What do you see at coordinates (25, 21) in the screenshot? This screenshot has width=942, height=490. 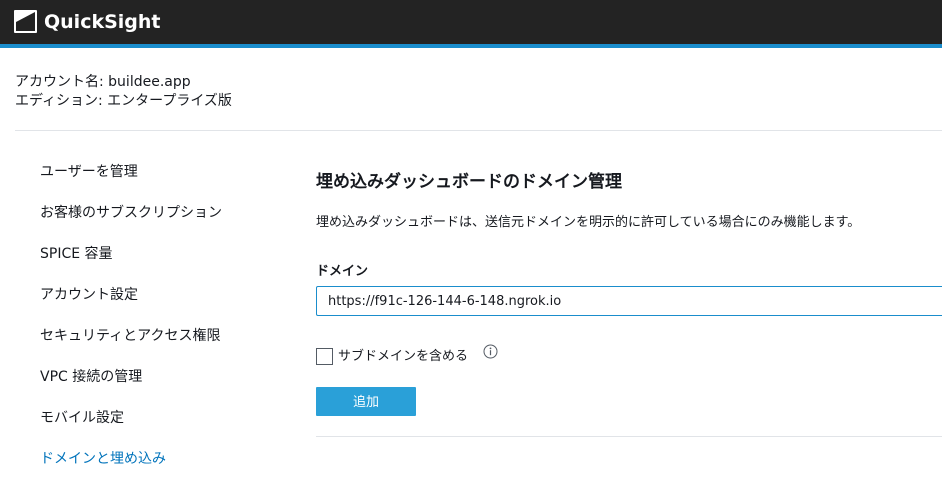 I see `quicksight-logo-icon` at bounding box center [25, 21].